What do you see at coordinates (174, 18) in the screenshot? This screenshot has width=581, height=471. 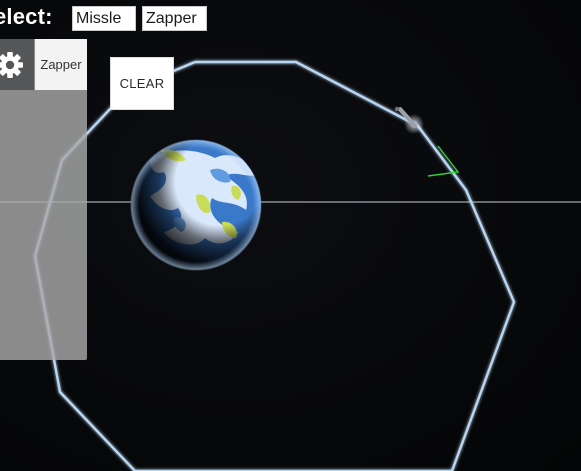 I see `zapper-button: Zapper` at bounding box center [174, 18].